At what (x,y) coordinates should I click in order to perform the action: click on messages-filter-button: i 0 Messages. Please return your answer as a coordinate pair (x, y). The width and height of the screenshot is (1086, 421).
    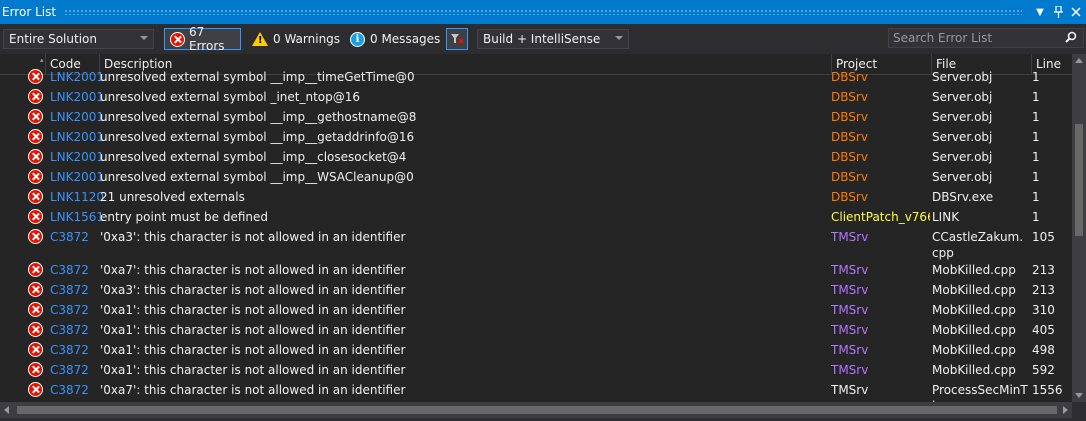
    Looking at the image, I should click on (395, 39).